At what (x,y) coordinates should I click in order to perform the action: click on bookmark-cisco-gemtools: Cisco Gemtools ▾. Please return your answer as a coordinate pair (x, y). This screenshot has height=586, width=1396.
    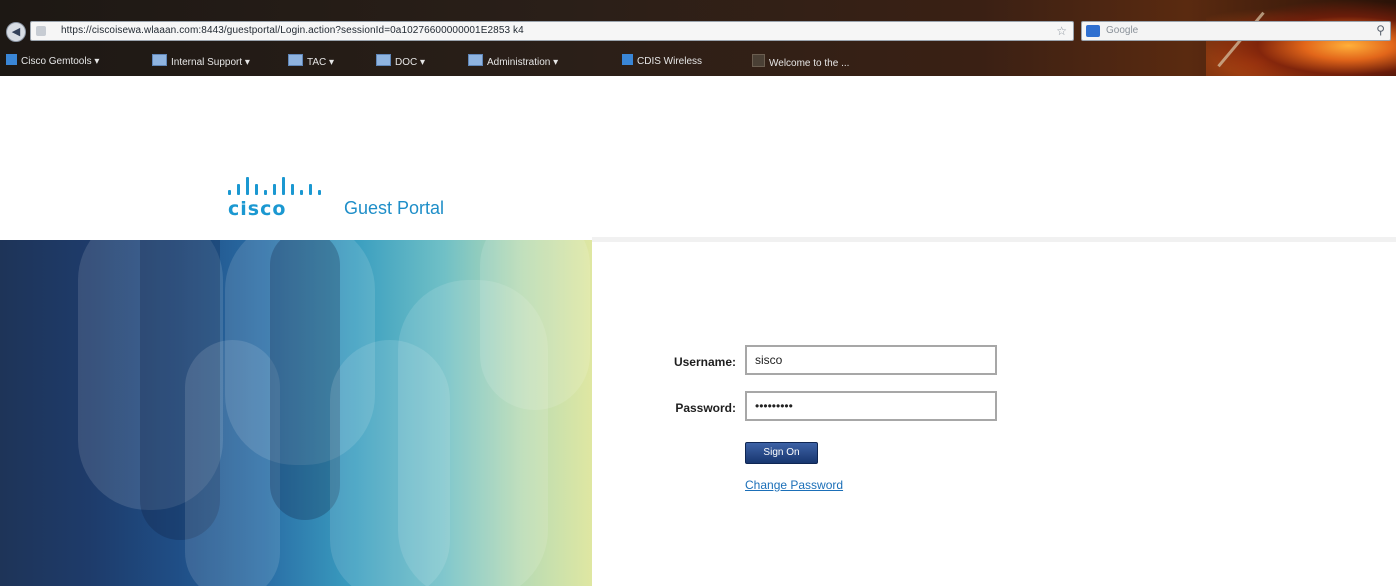
    Looking at the image, I should click on (52, 61).